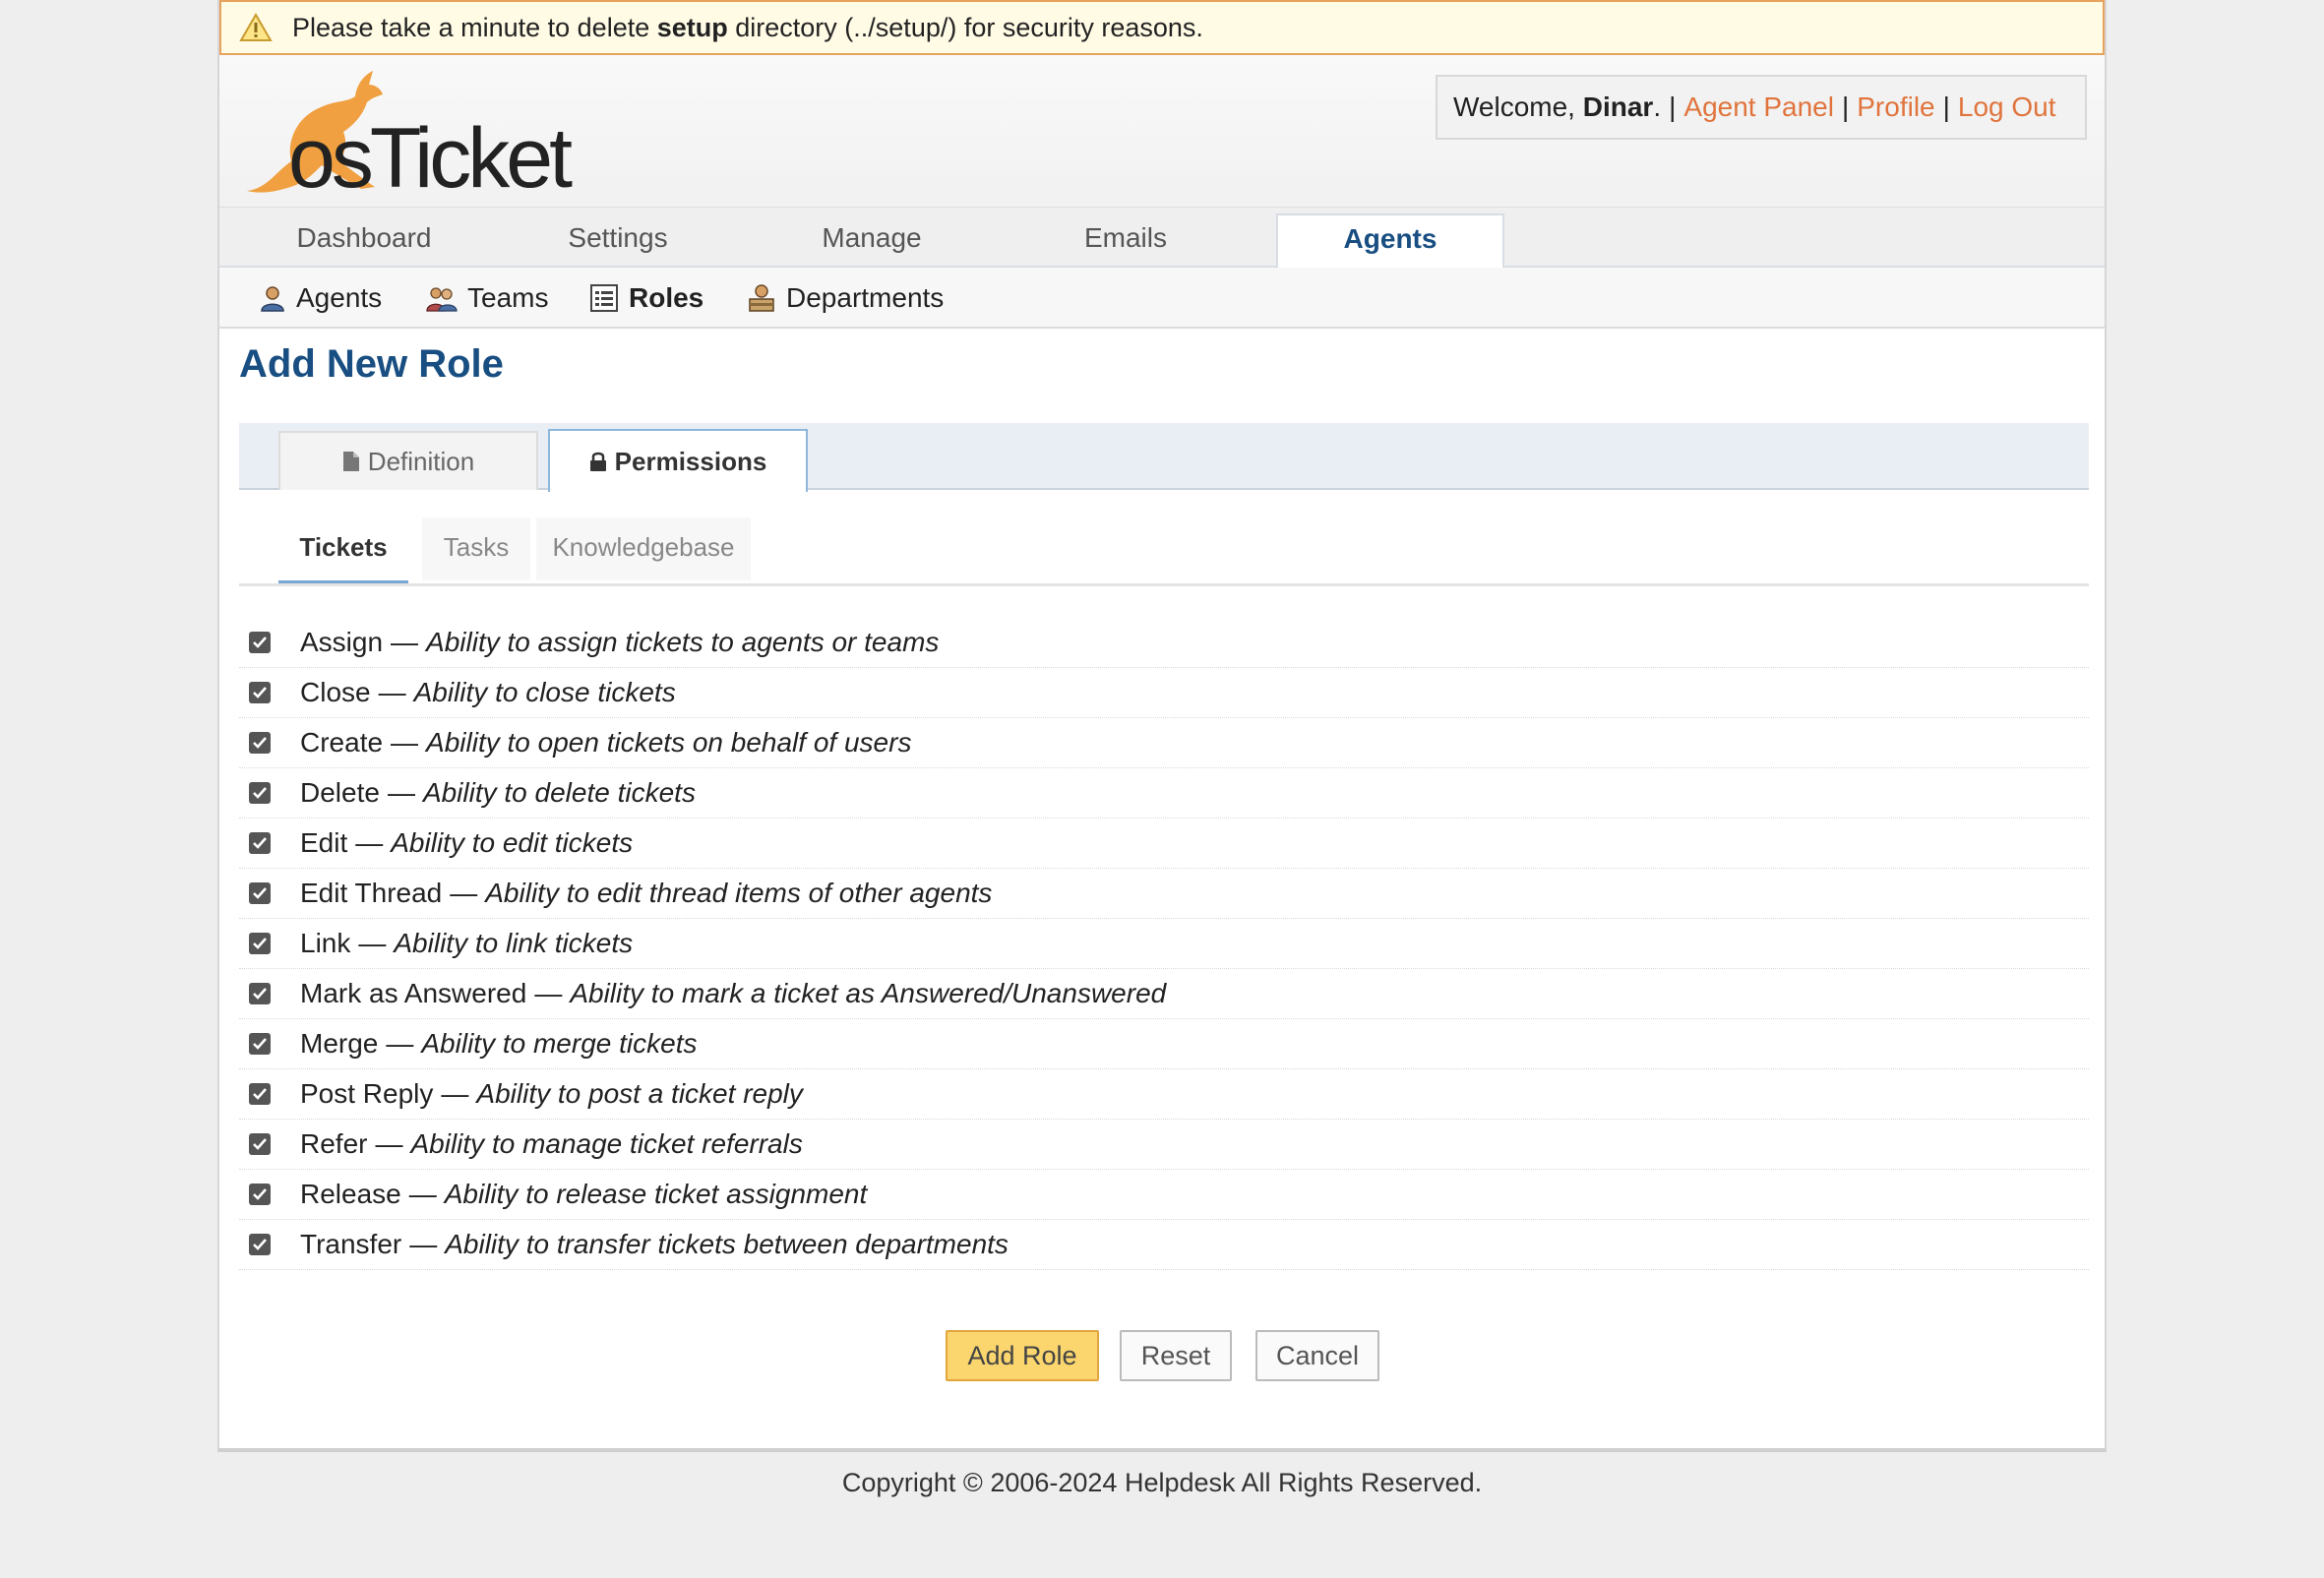 This screenshot has width=2324, height=1578. I want to click on notice-prefix: Please take a minute to delete, so click(474, 27).